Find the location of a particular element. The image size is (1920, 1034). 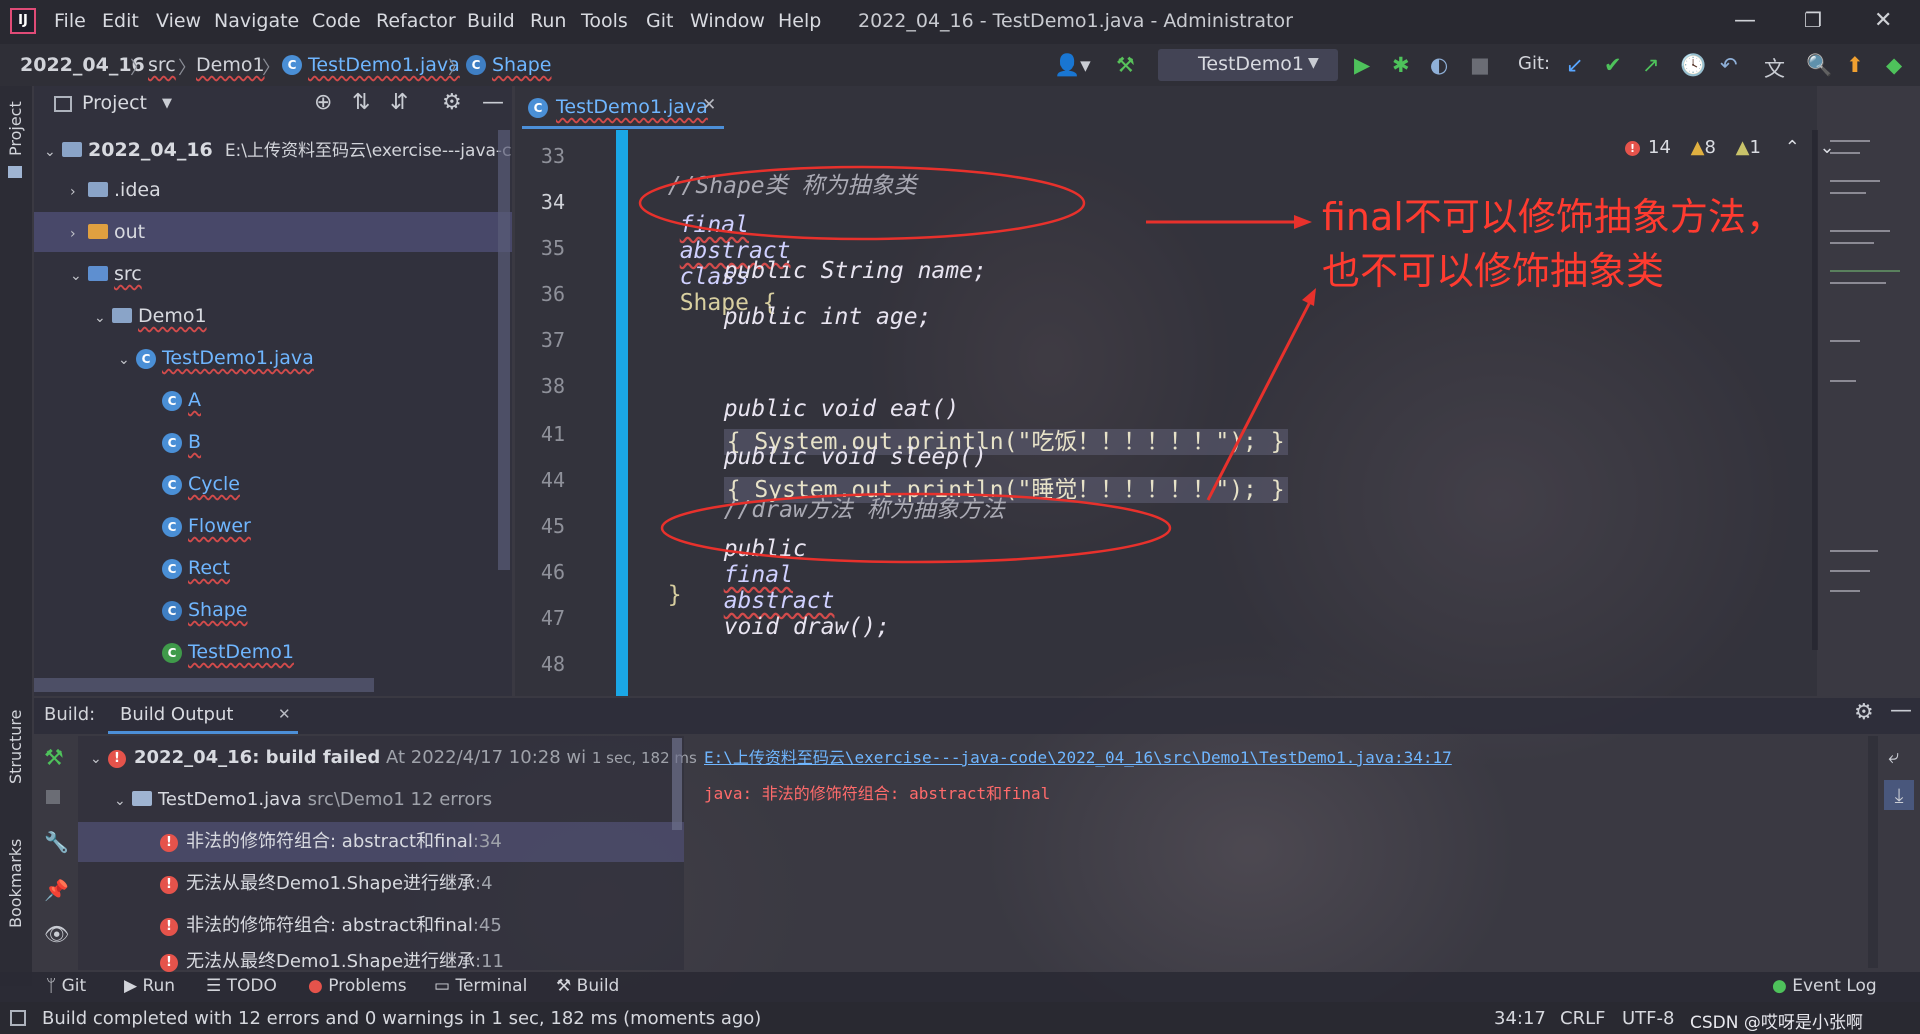

eye-icon: 👁 is located at coordinates (56, 934).